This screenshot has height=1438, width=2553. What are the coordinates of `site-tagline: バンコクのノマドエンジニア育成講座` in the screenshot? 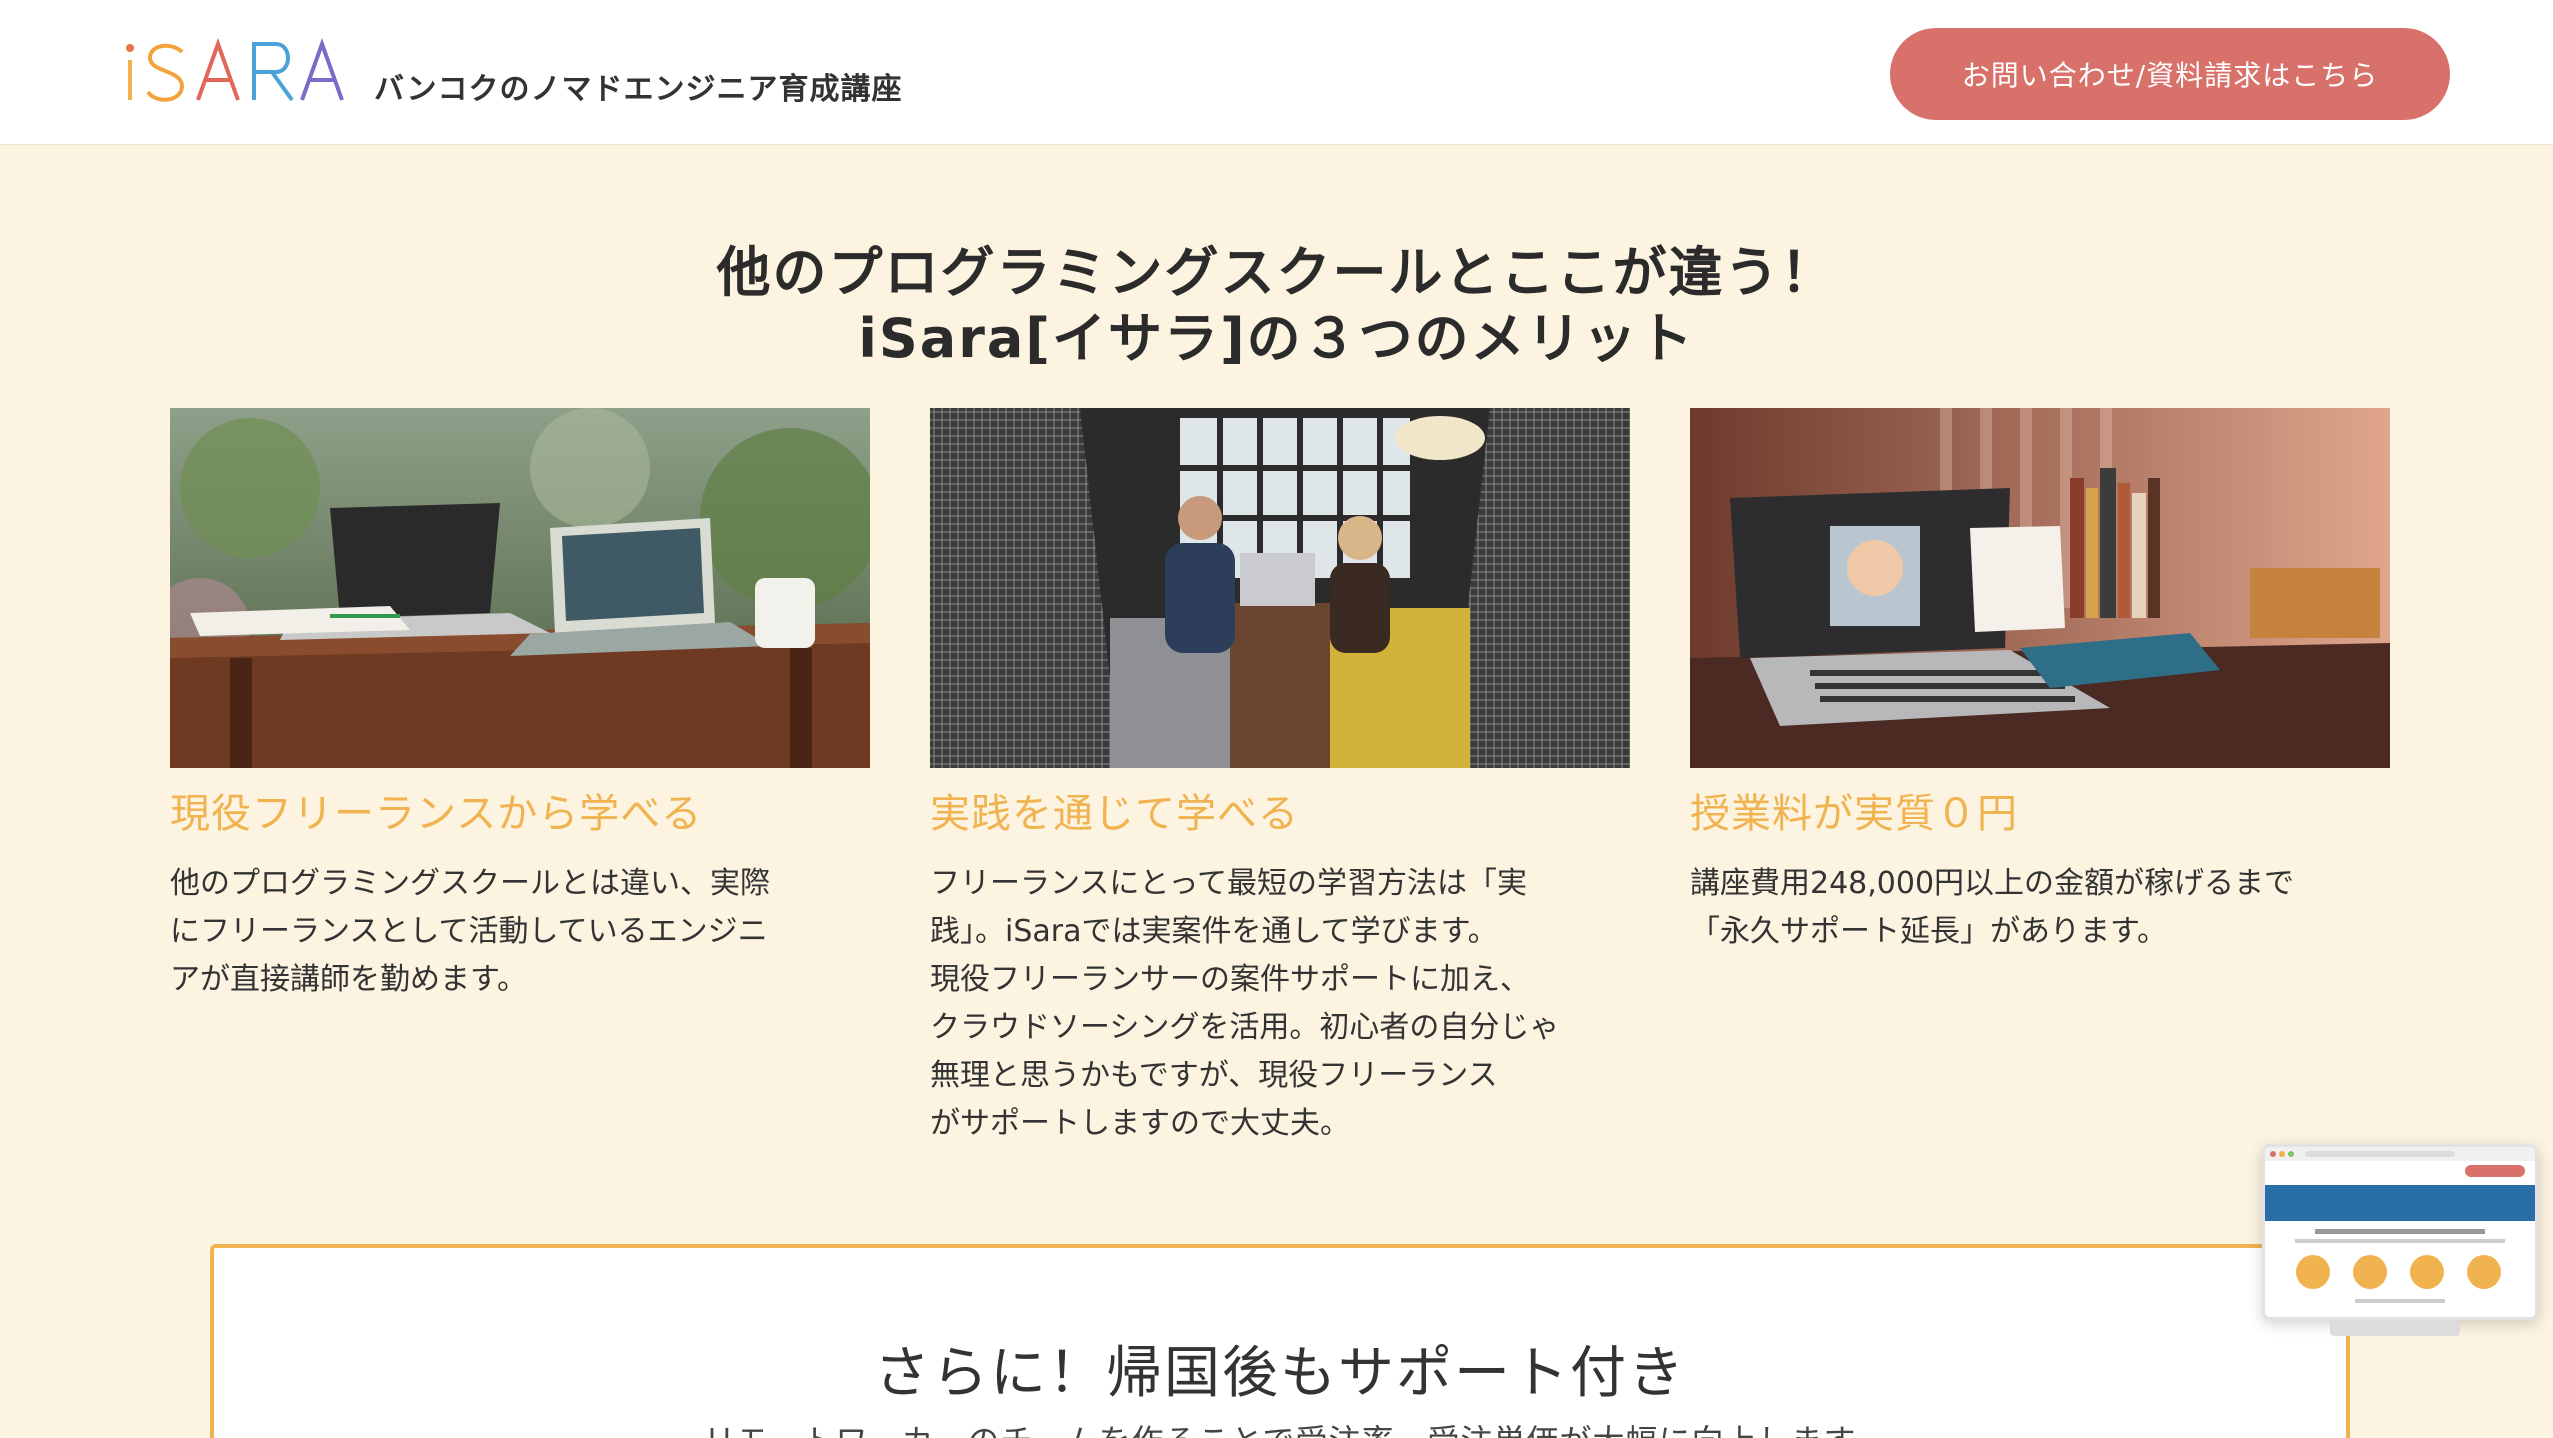 It's located at (638, 89).